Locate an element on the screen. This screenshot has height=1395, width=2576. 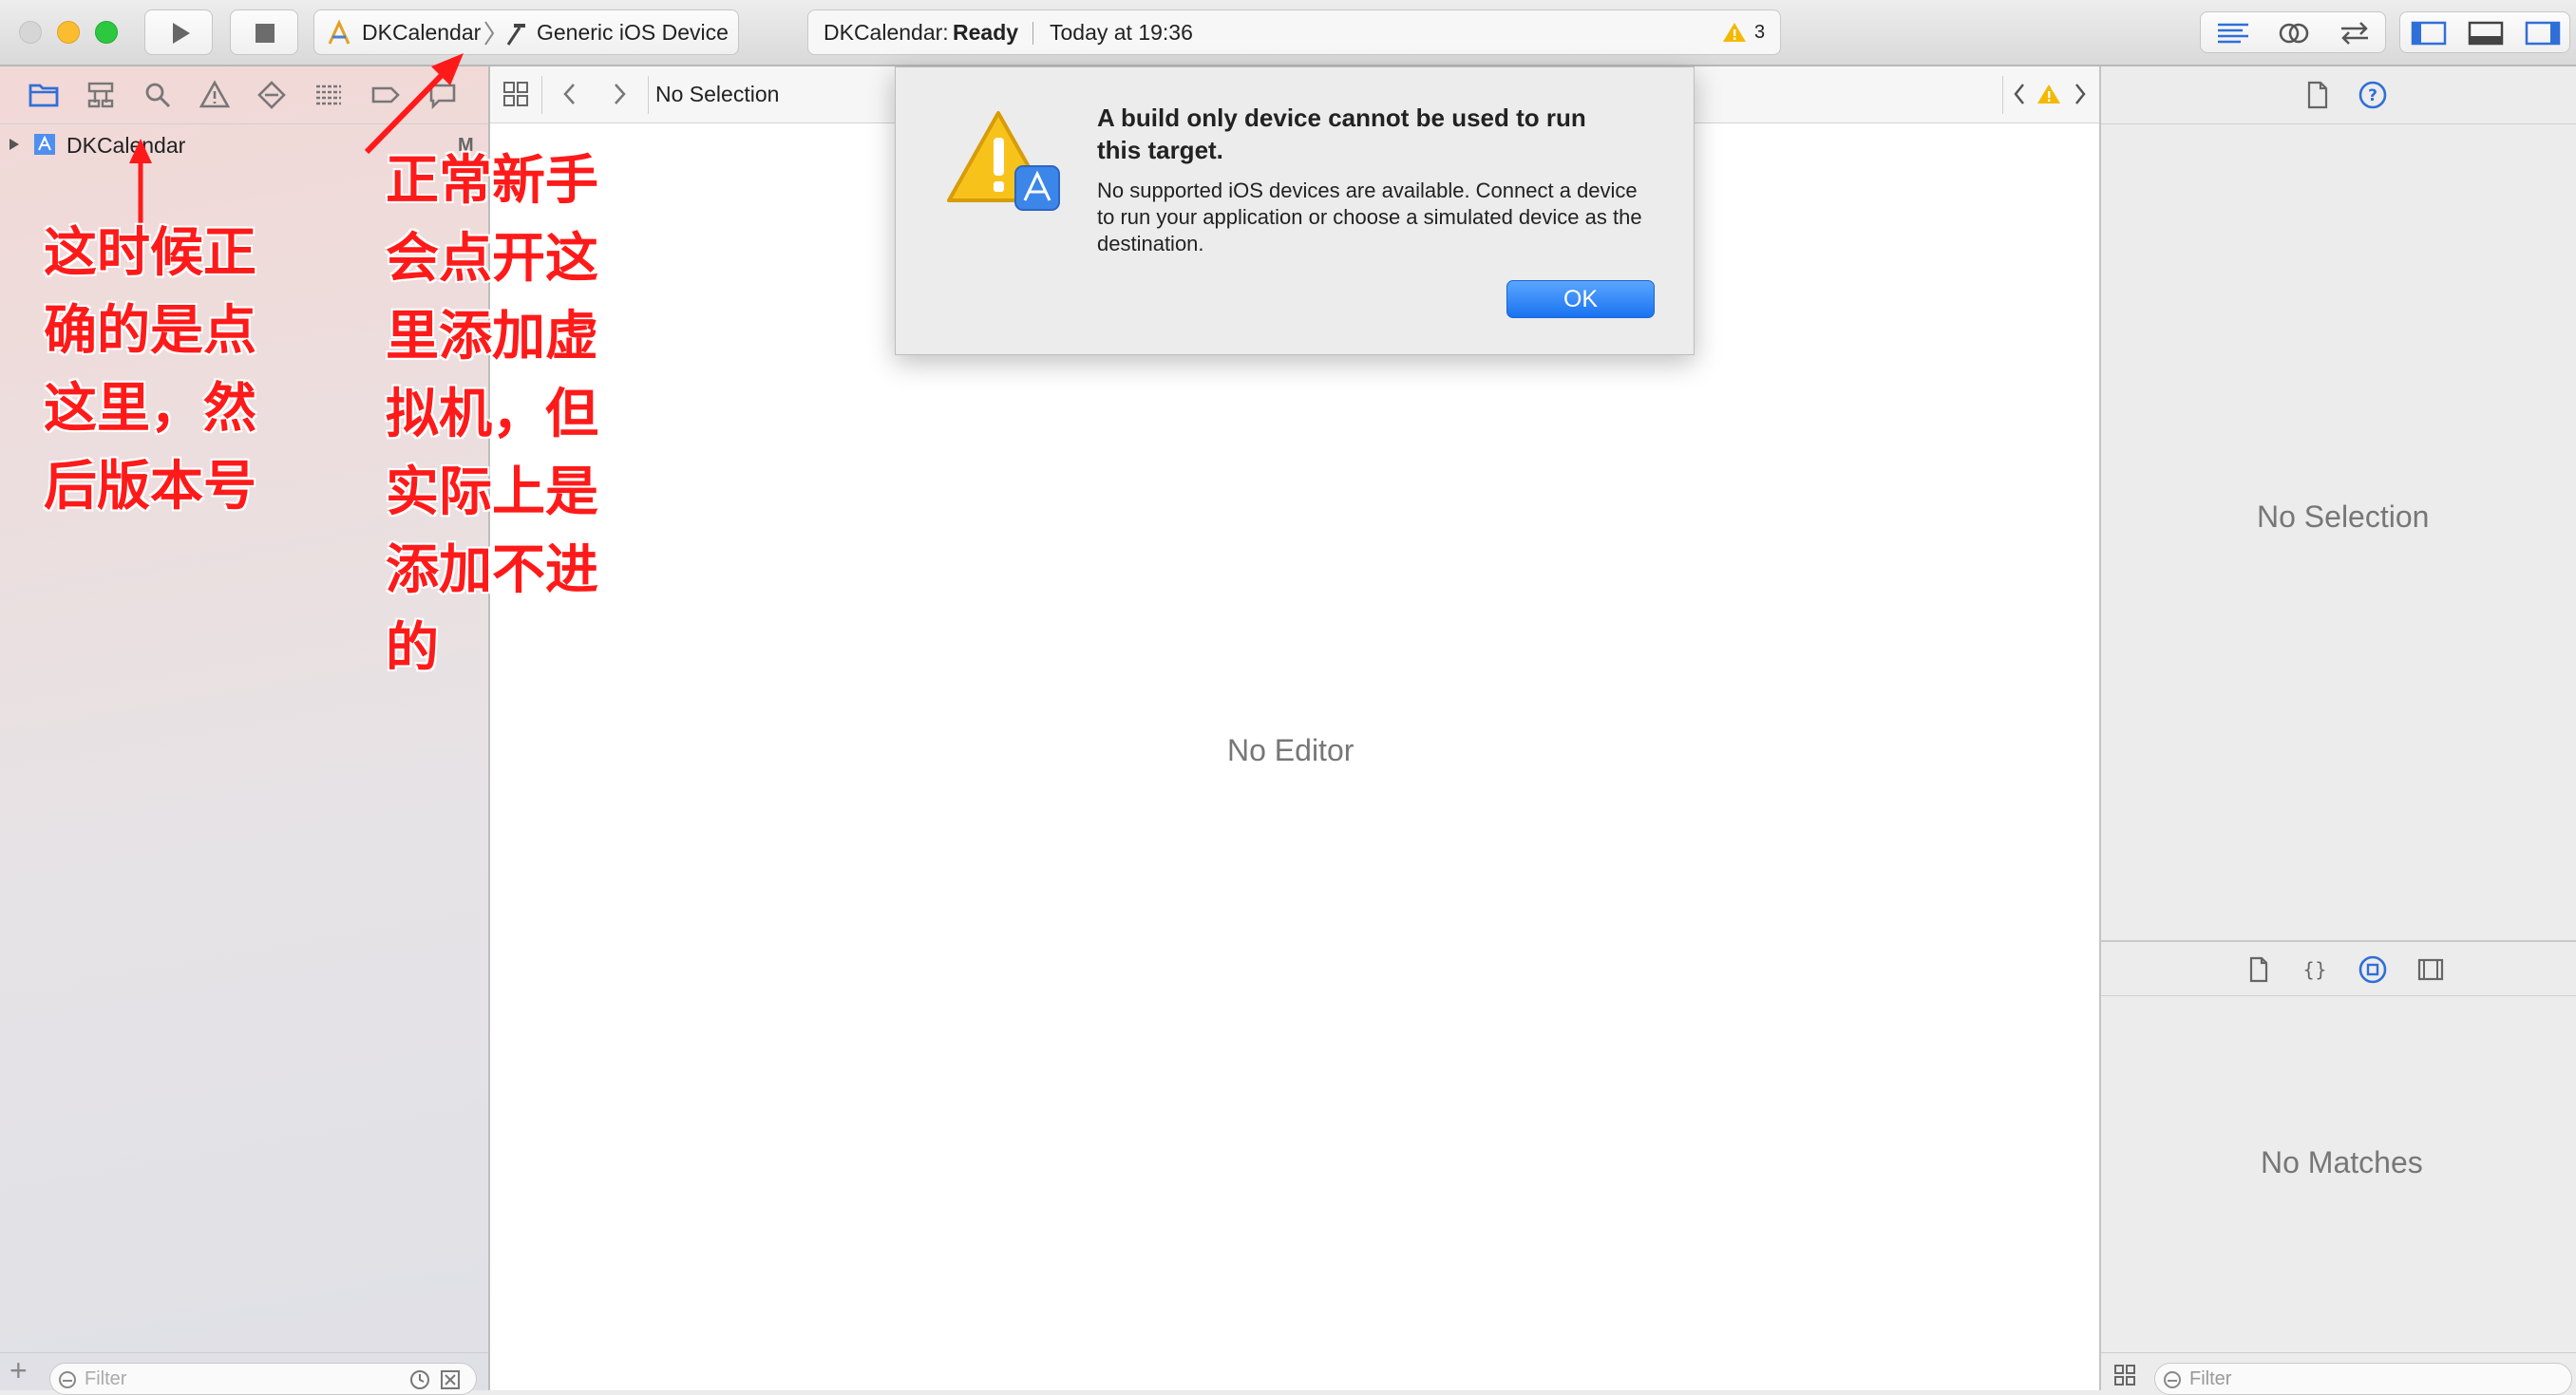
close-window-button is located at coordinates (30, 32).